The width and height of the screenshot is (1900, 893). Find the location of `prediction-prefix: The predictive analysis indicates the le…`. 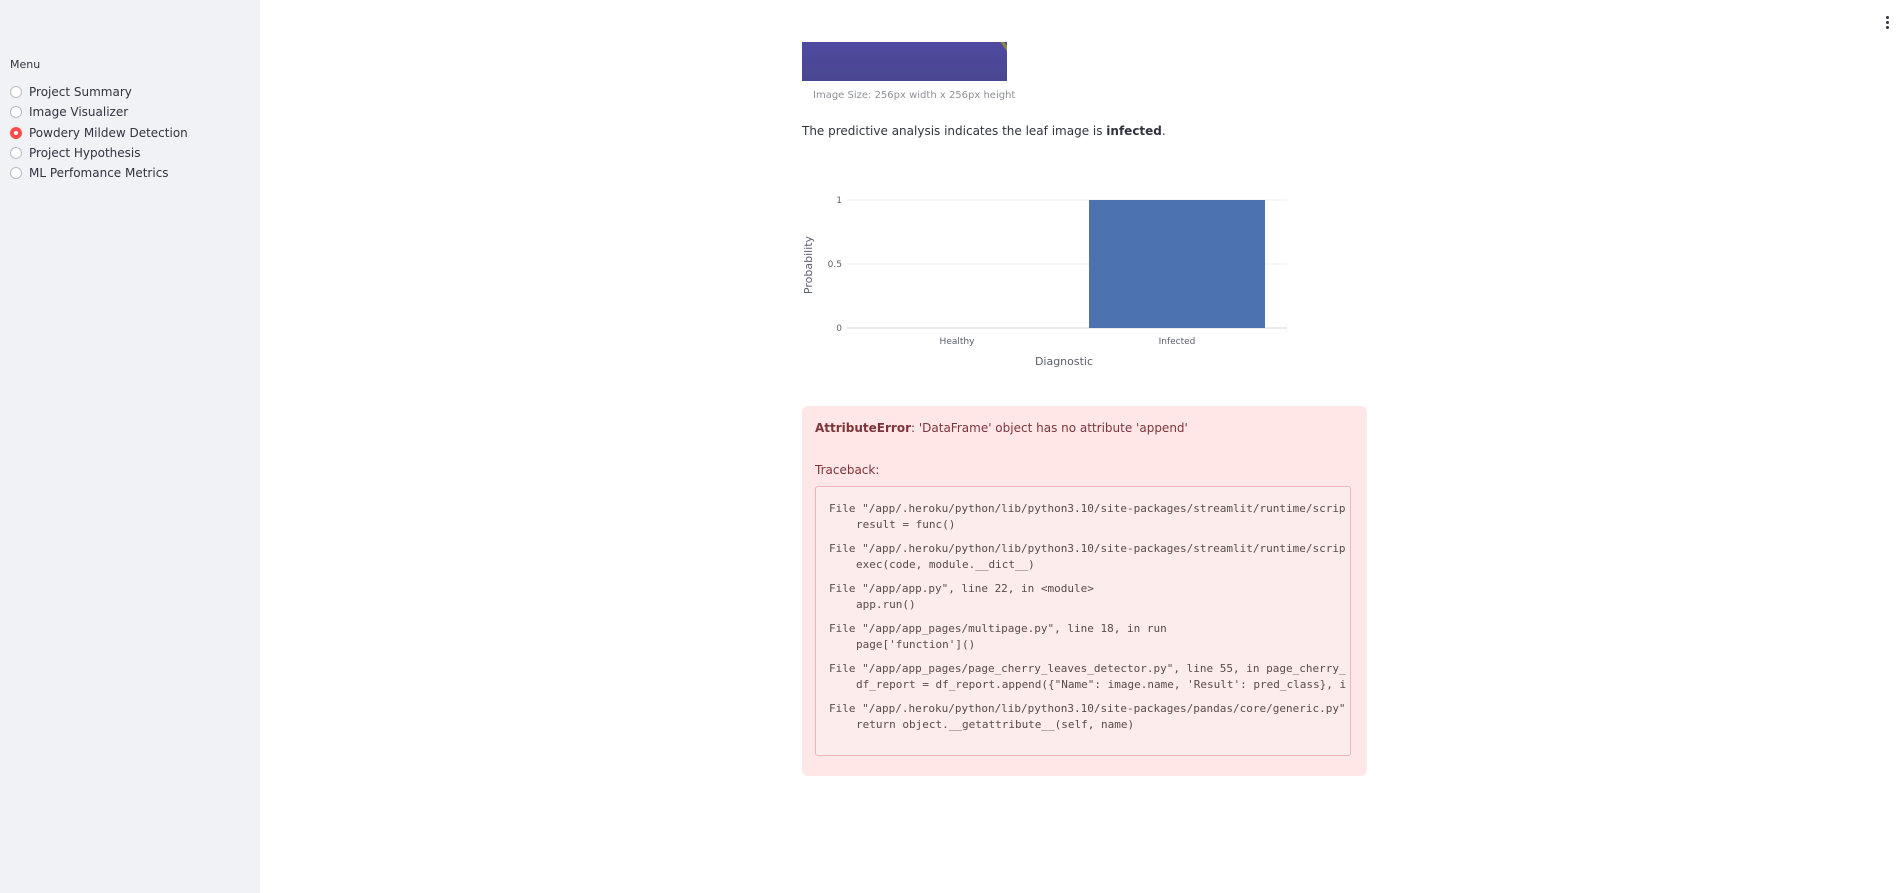

prediction-prefix: The predictive analysis indicates the le… is located at coordinates (954, 131).